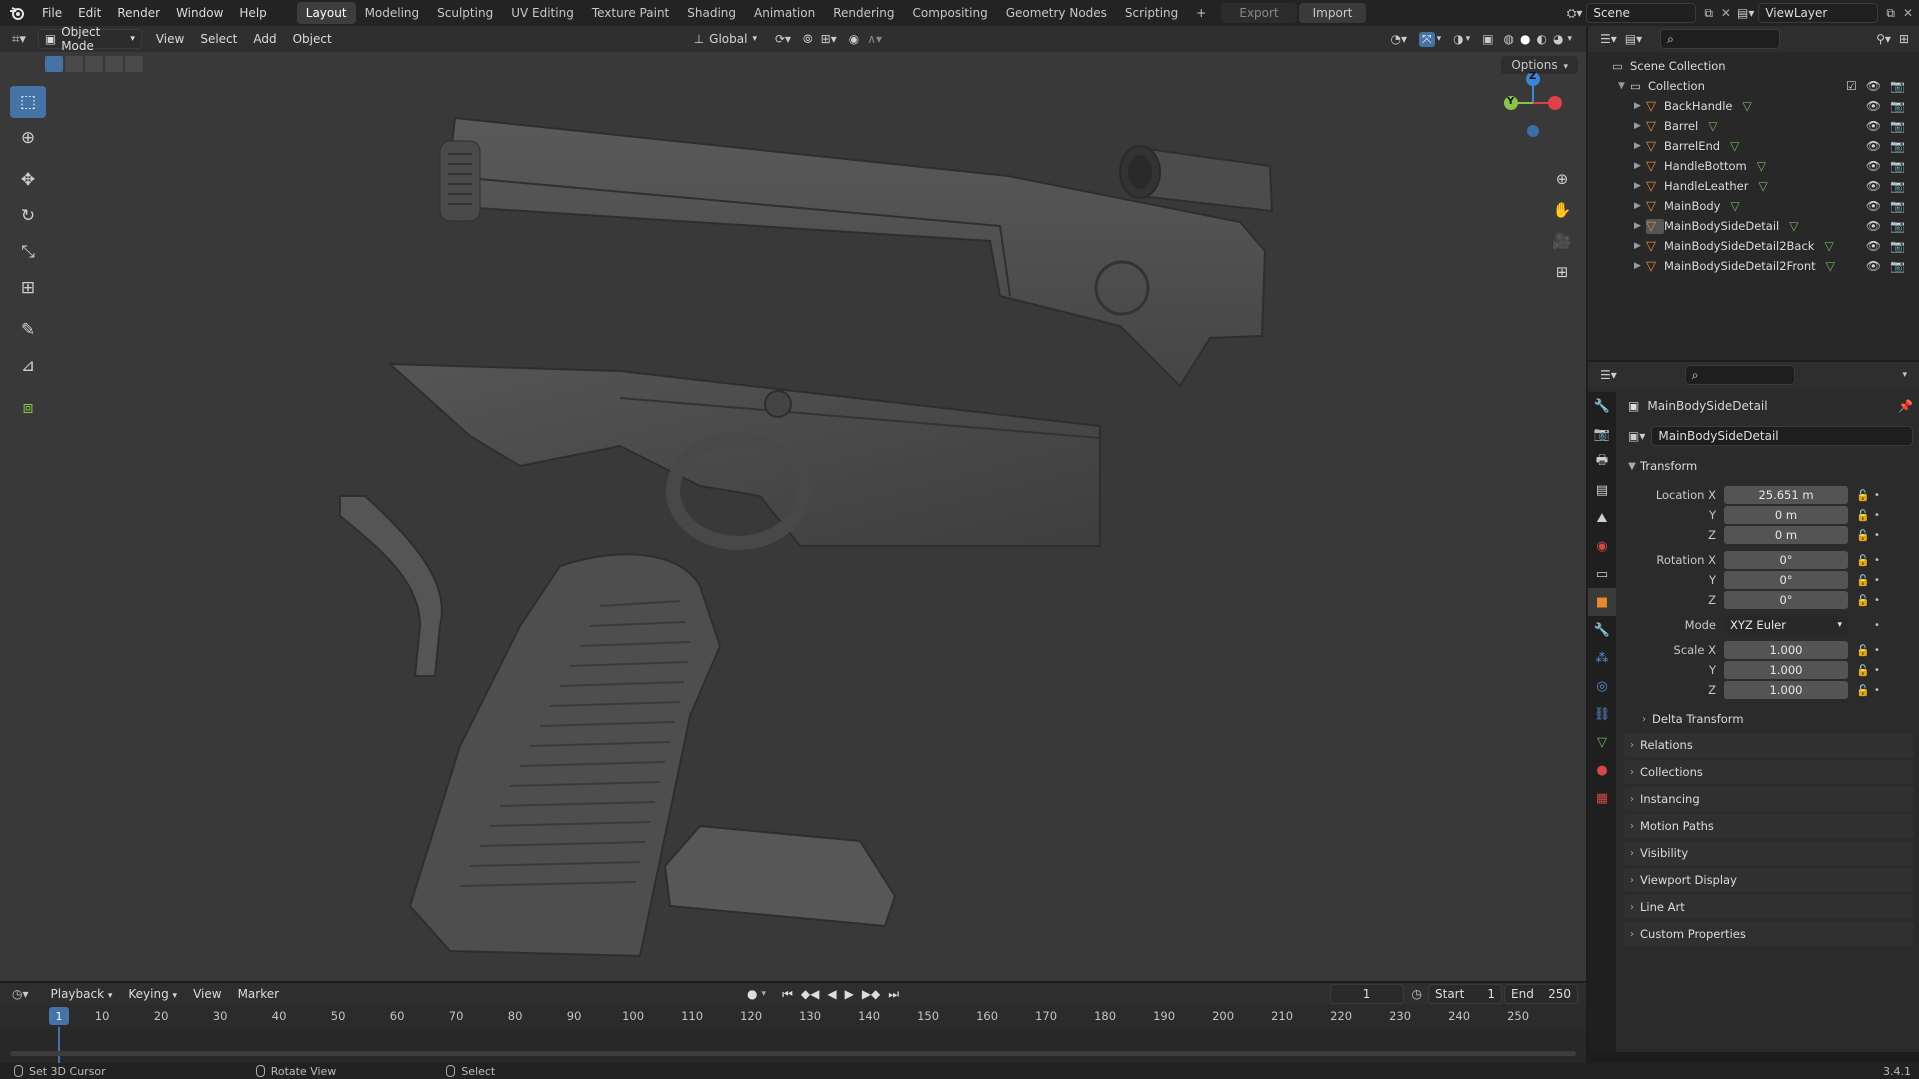 The height and width of the screenshot is (1079, 1919). I want to click on menu-window: Window, so click(199, 13).